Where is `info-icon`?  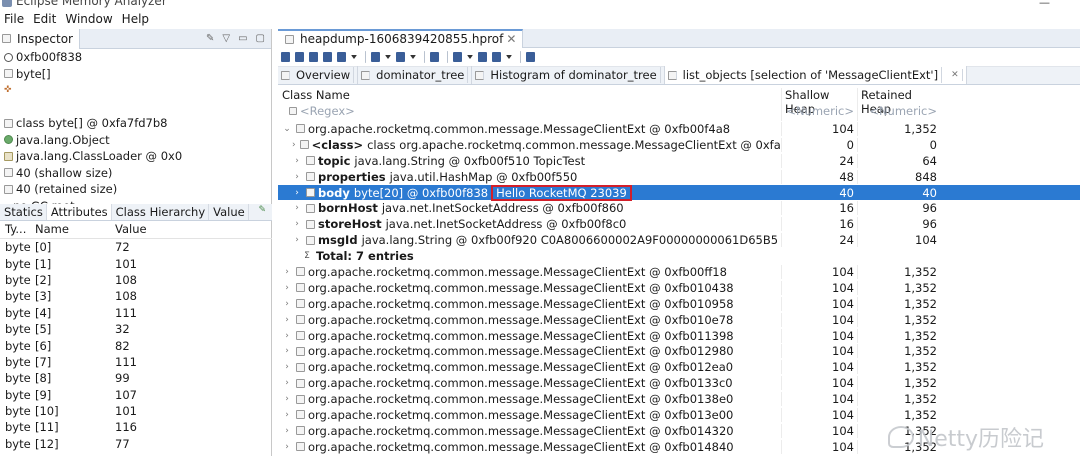 info-icon is located at coordinates (285, 57).